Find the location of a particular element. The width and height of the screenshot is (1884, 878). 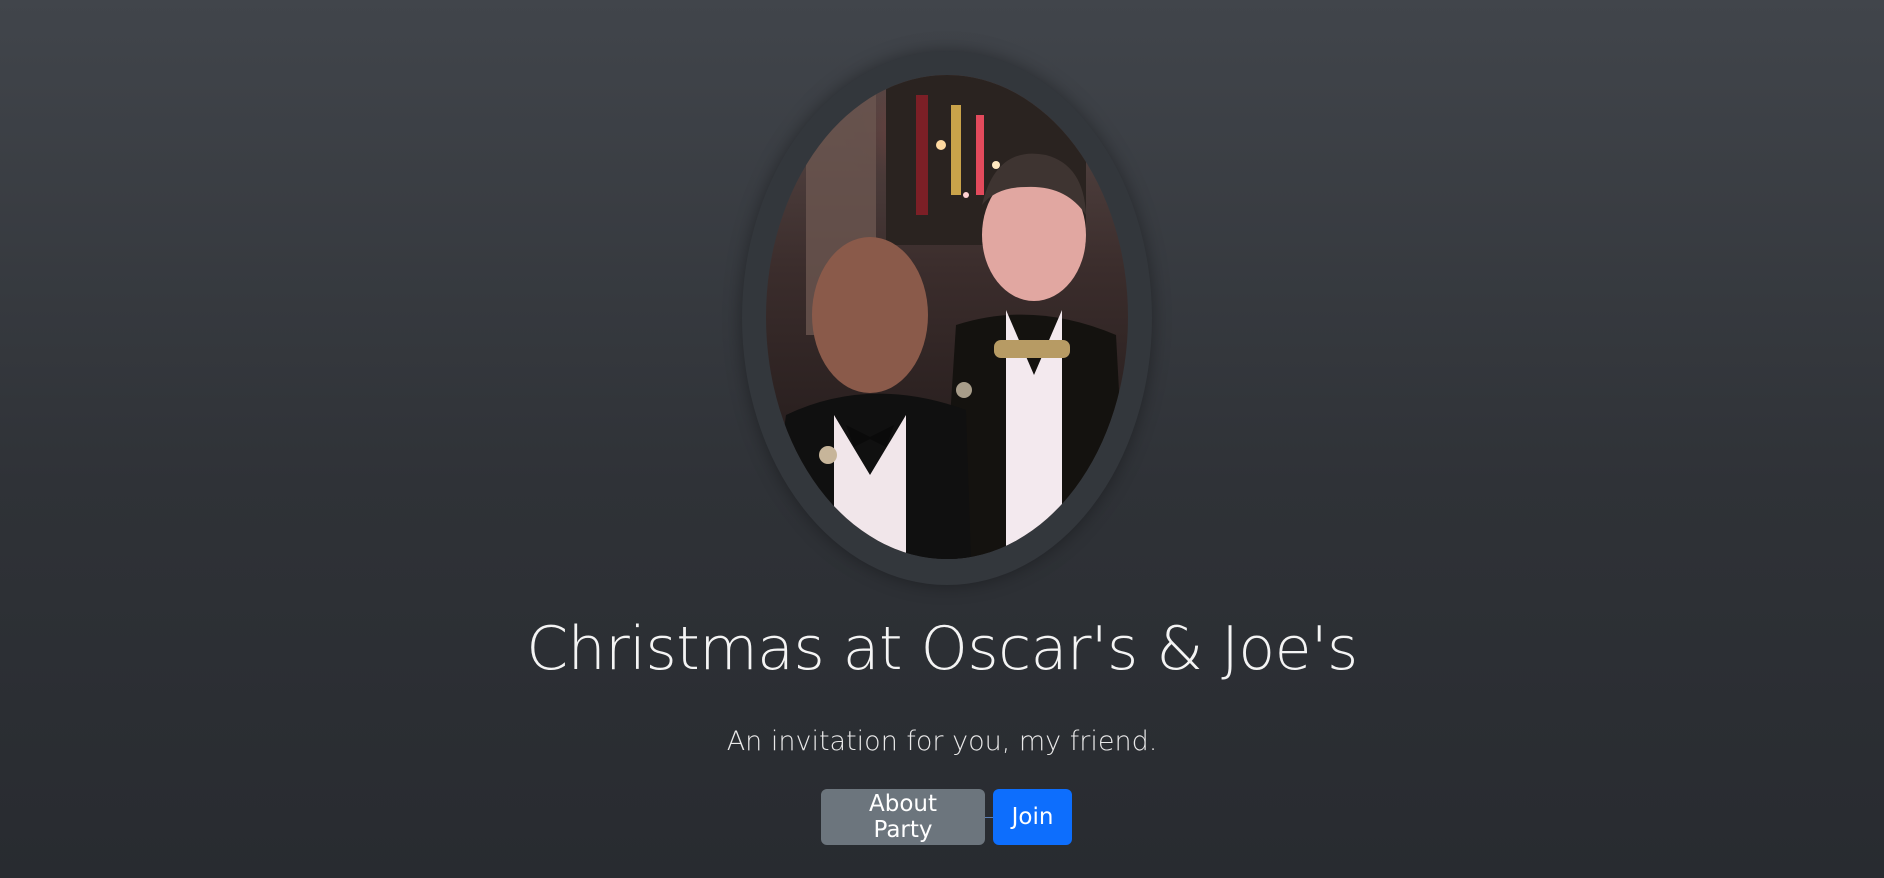

button-divider is located at coordinates (989, 817).